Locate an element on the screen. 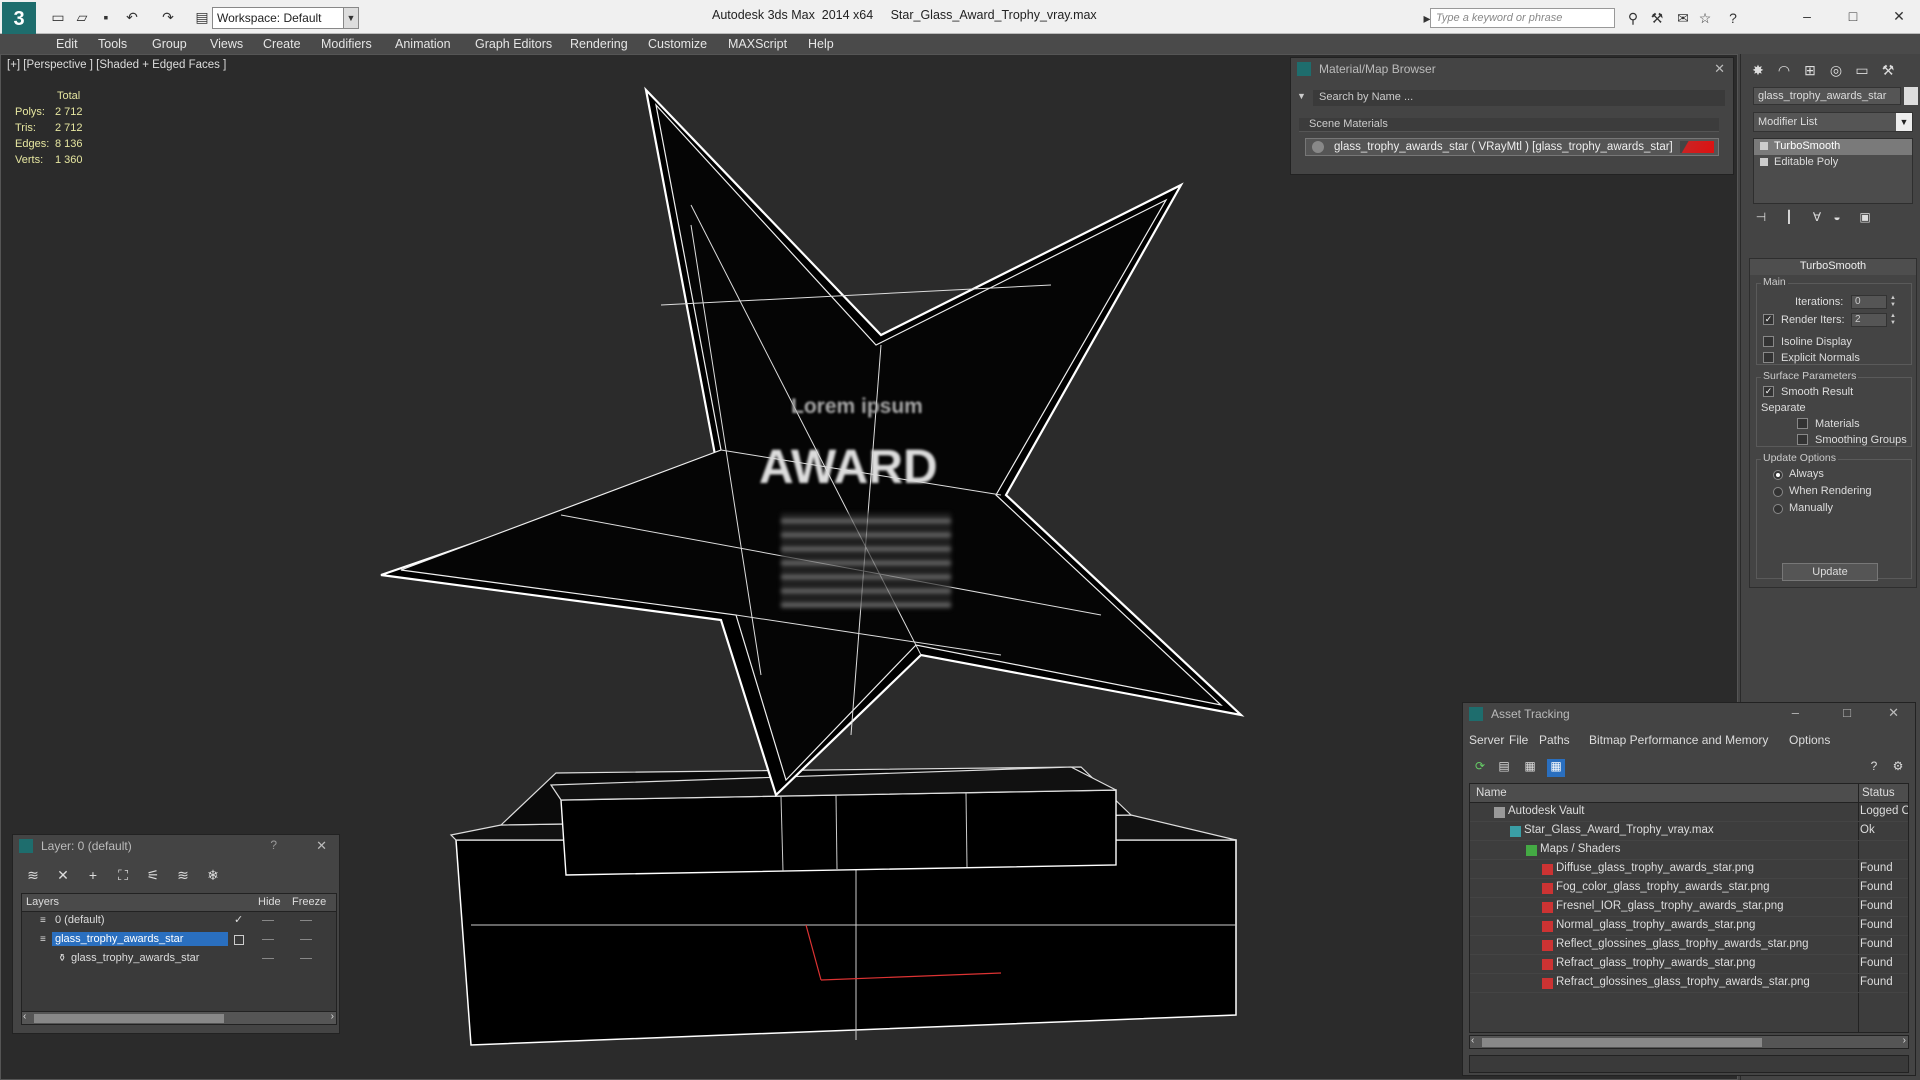  hide-column-header: Hide is located at coordinates (269, 902).